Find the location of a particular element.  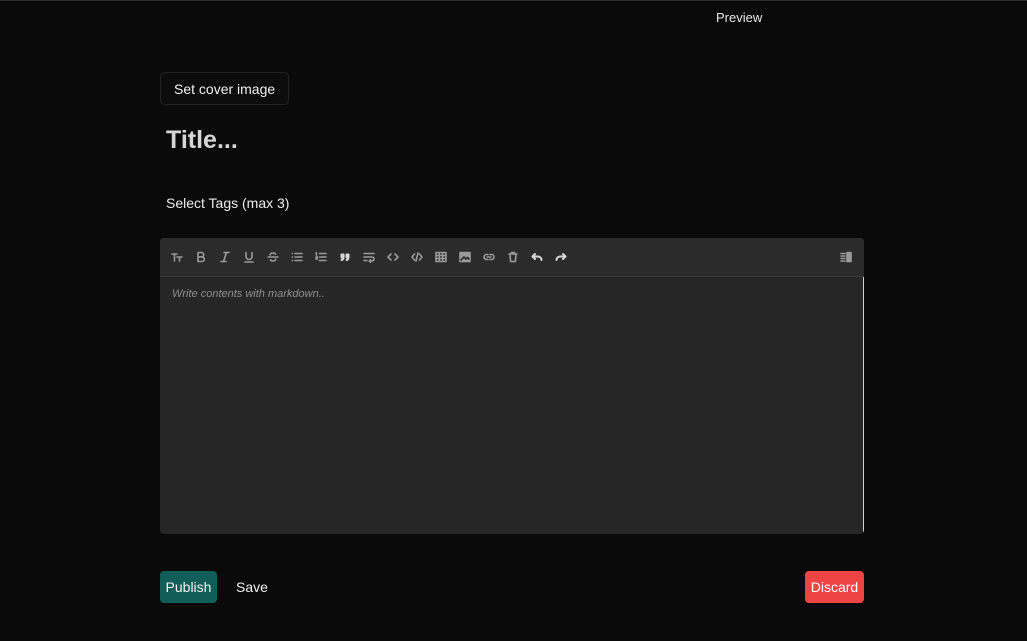

heading-icon is located at coordinates (177, 257).